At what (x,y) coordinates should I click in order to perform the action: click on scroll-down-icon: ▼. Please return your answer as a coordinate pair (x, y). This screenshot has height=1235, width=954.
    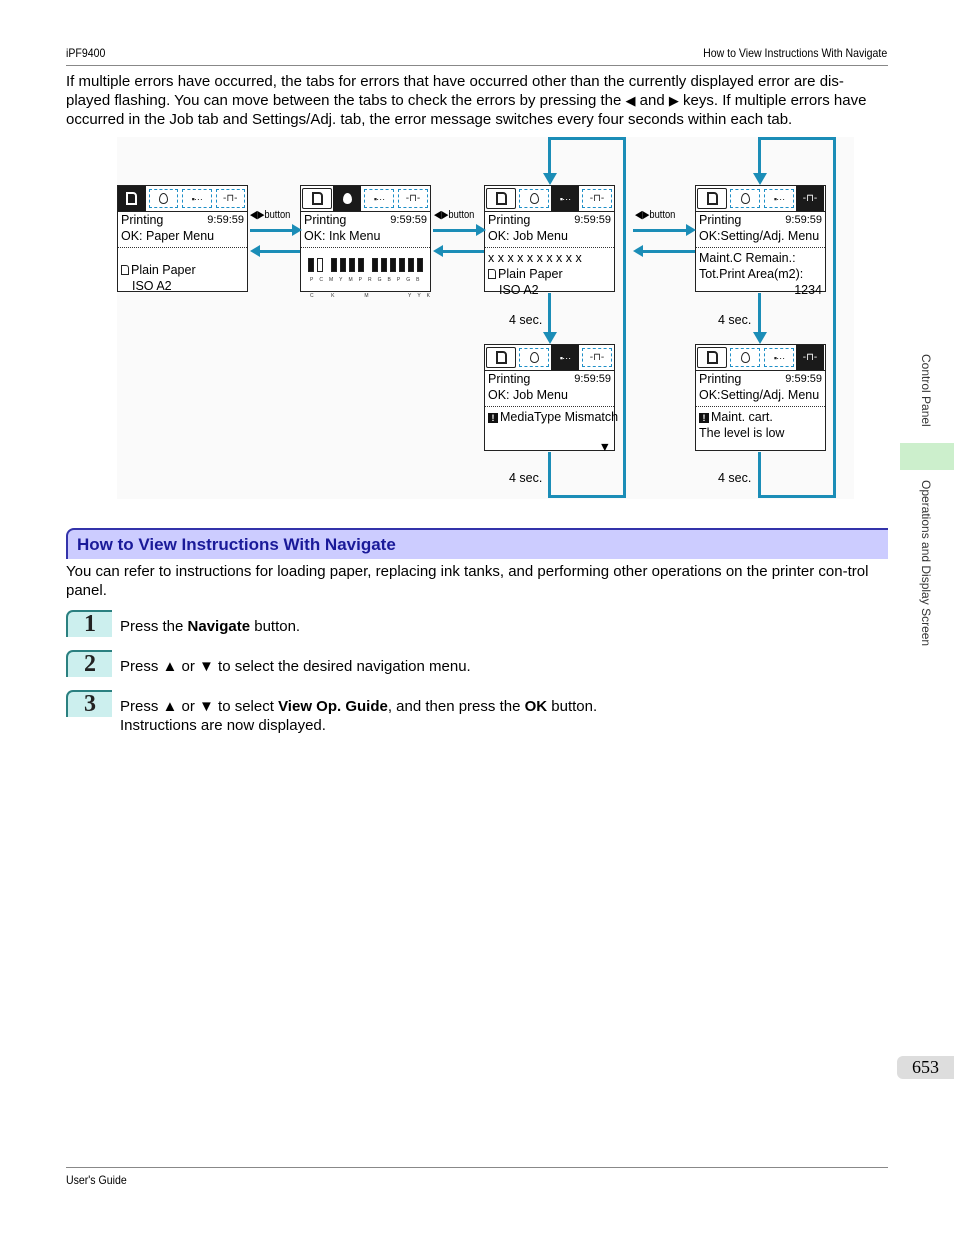
    Looking at the image, I should click on (604, 447).